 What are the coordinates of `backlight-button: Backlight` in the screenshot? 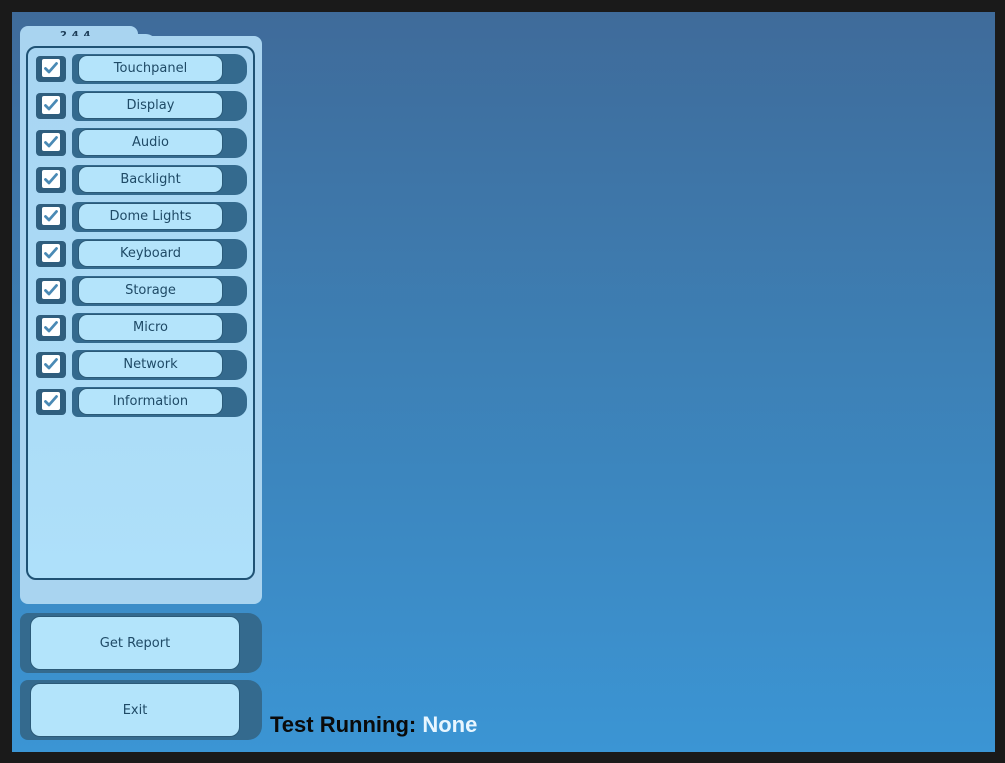 It's located at (150, 179).